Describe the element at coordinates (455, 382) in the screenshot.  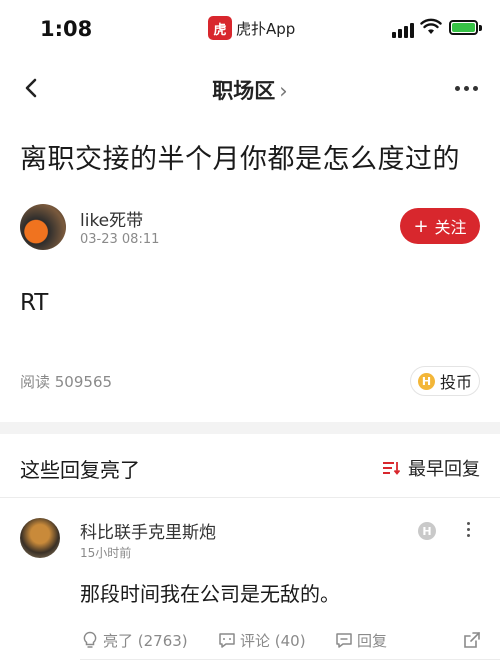
I see `coin-label: 投币` at that location.